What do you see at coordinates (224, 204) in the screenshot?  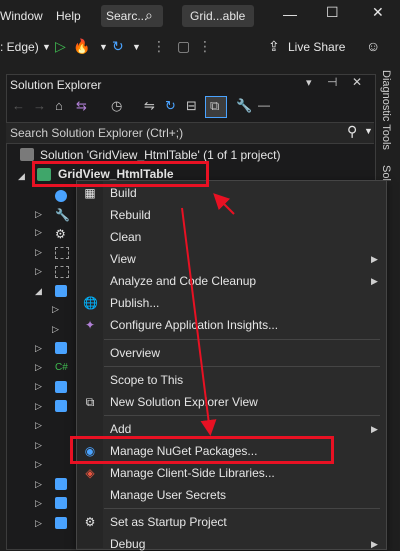 I see `arrow-to-project` at bounding box center [224, 204].